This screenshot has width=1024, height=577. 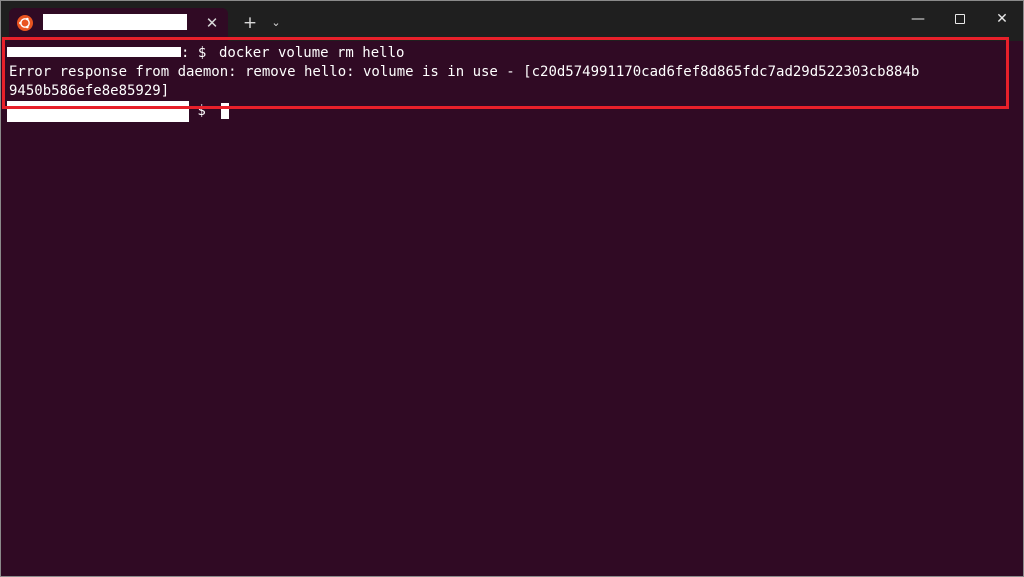 I want to click on new-tab-icon: +, so click(x=250, y=23).